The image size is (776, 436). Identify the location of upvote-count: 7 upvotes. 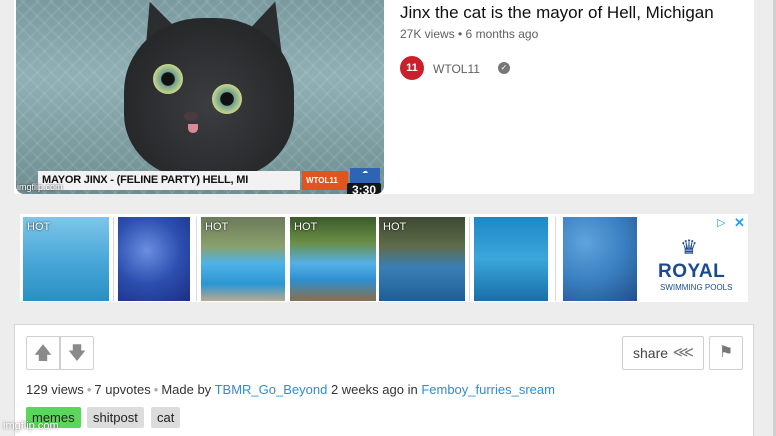
(122, 389).